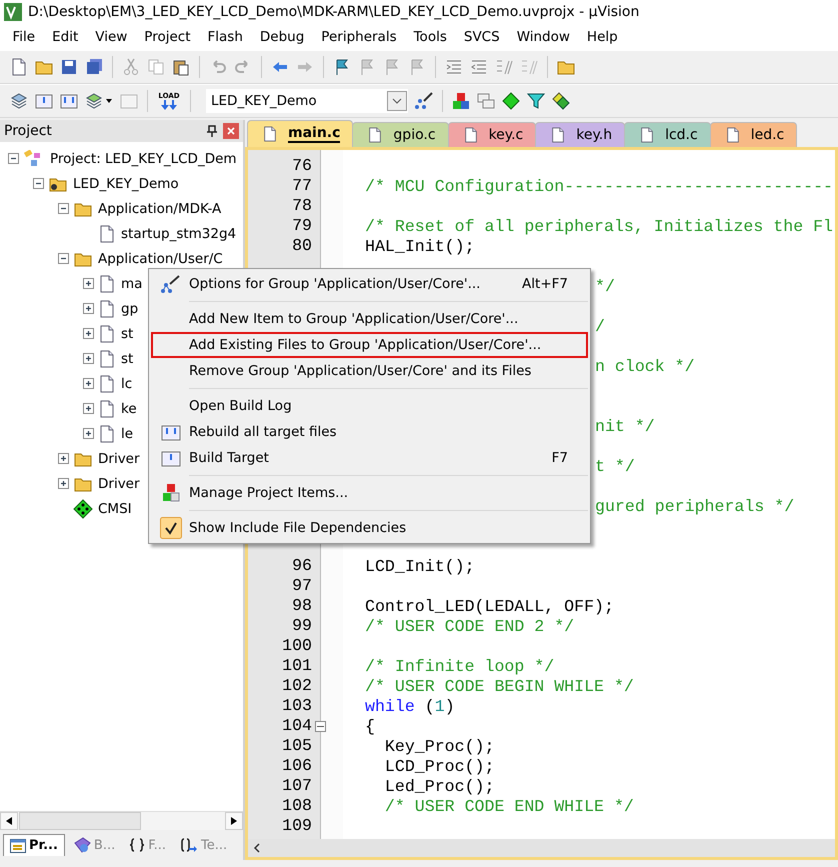 Image resolution: width=838 pixels, height=867 pixels. I want to click on indent-icon, so click(454, 67).